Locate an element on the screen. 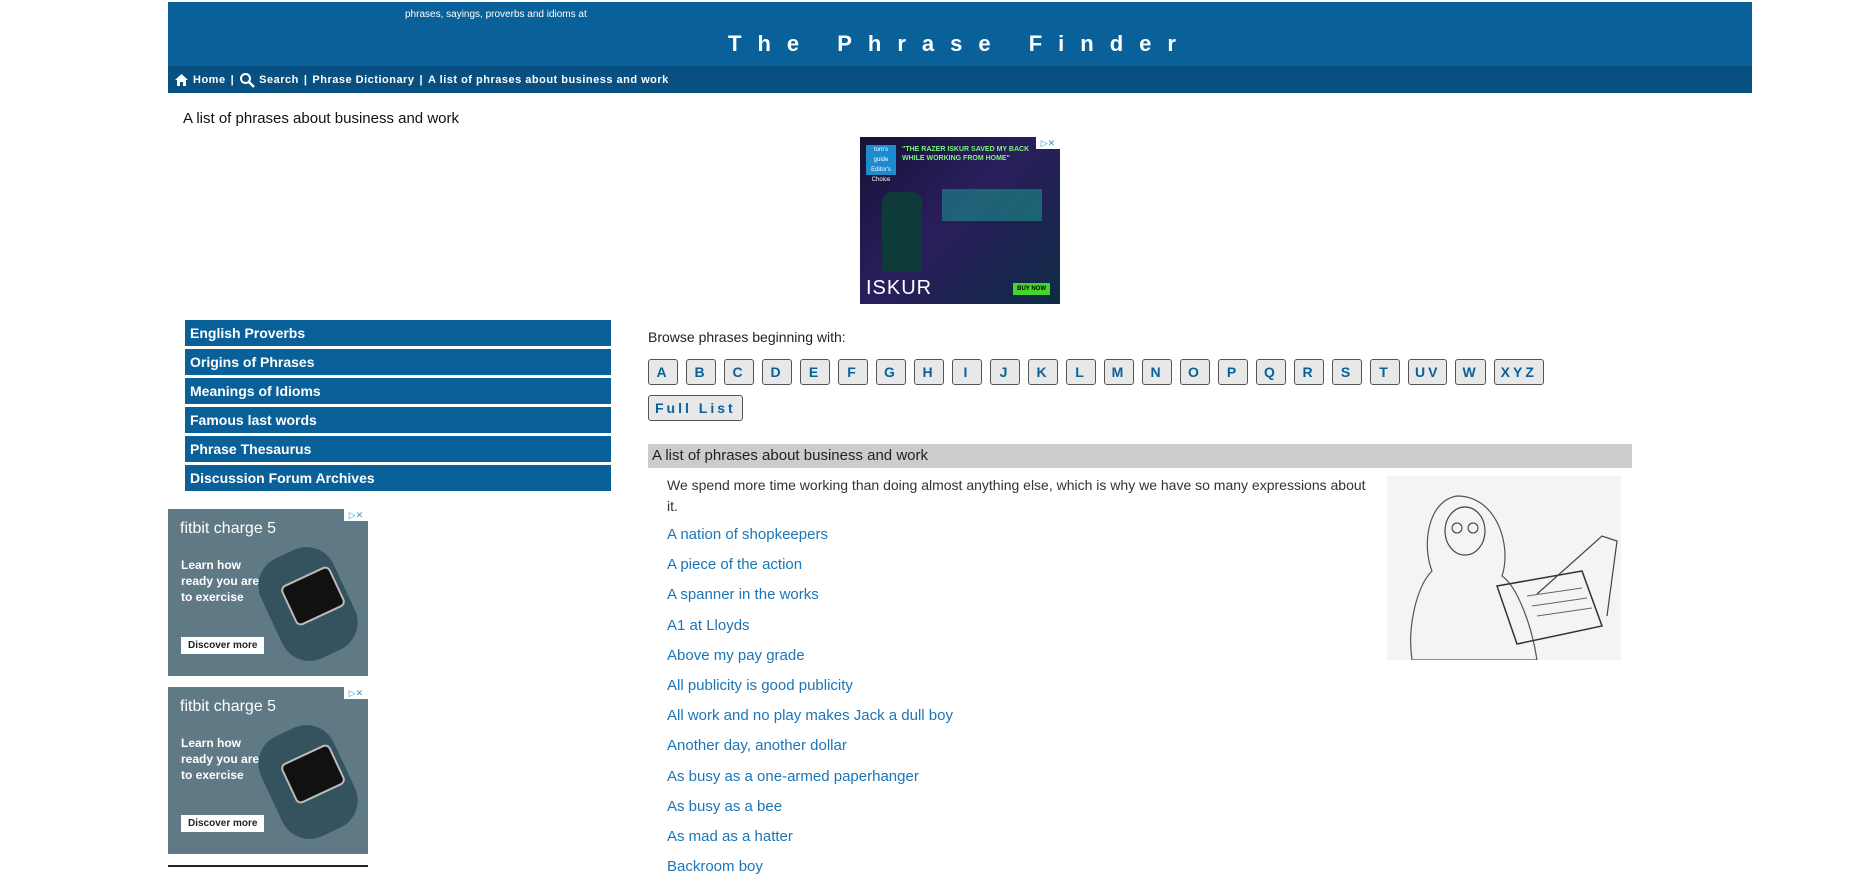 This screenshot has width=1852, height=888. letter-button-j: J is located at coordinates (1005, 372).